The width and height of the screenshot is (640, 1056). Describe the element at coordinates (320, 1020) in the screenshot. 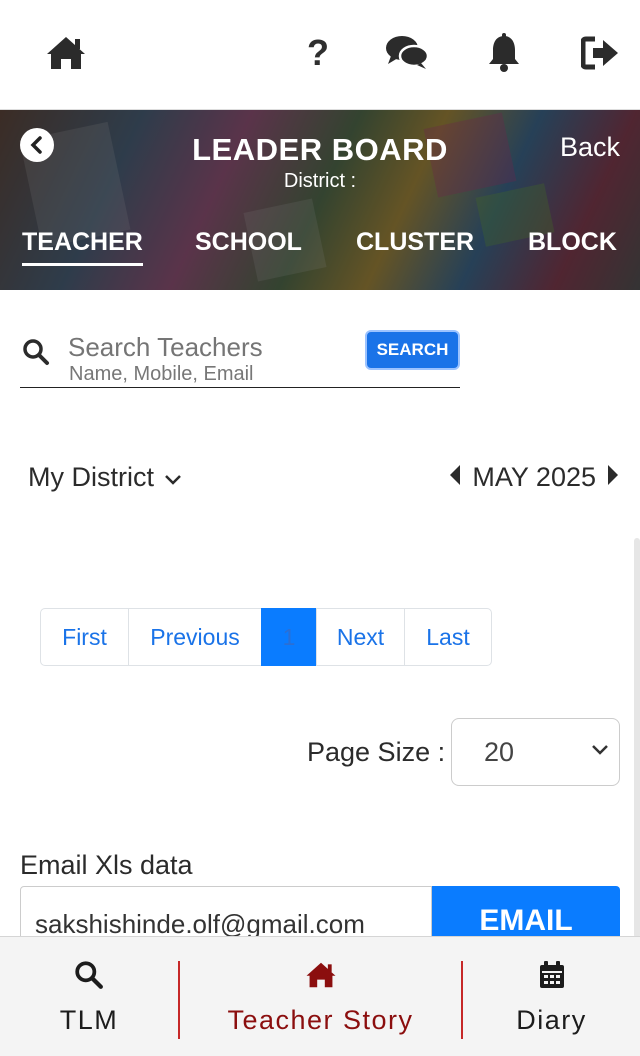

I see `nav-teacher-story-label: Teacher Story` at that location.